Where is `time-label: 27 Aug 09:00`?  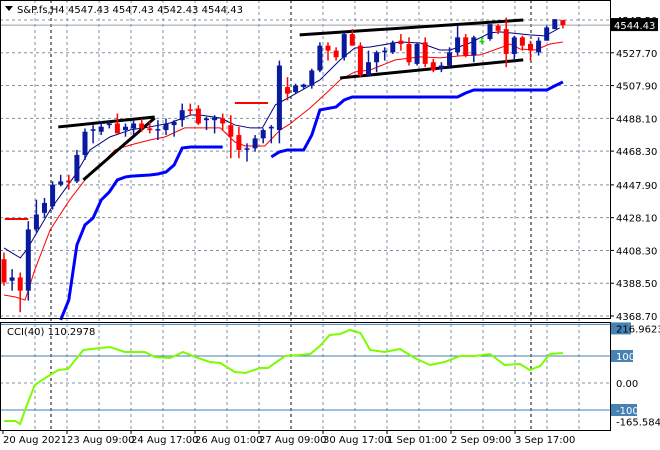
time-label: 27 Aug 09:00 is located at coordinates (292, 440).